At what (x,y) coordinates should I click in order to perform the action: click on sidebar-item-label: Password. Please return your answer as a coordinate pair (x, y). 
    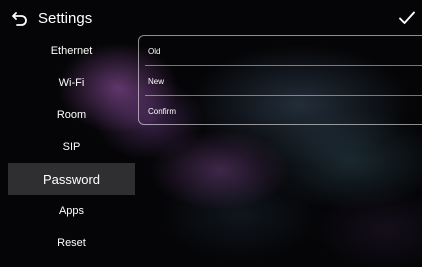
    Looking at the image, I should click on (71, 179).